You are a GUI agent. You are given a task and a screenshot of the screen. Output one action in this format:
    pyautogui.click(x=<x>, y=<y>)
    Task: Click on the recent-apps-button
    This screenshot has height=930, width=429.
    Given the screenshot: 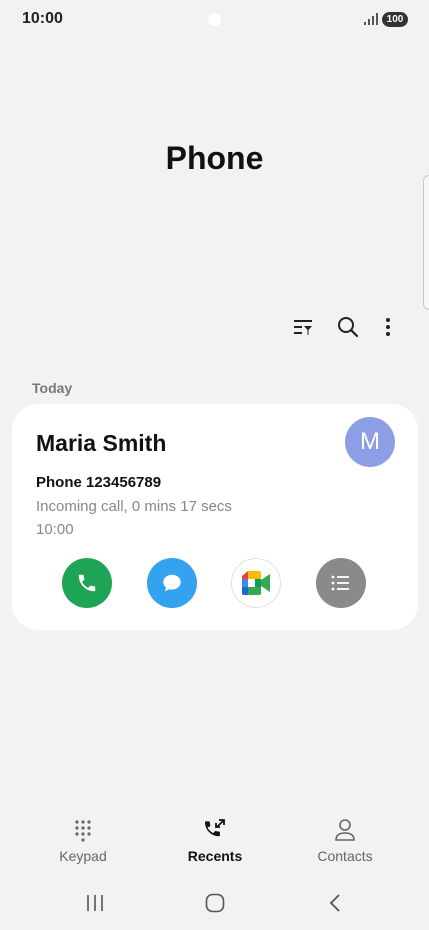 What is the action you would take?
    pyautogui.click(x=95, y=903)
    